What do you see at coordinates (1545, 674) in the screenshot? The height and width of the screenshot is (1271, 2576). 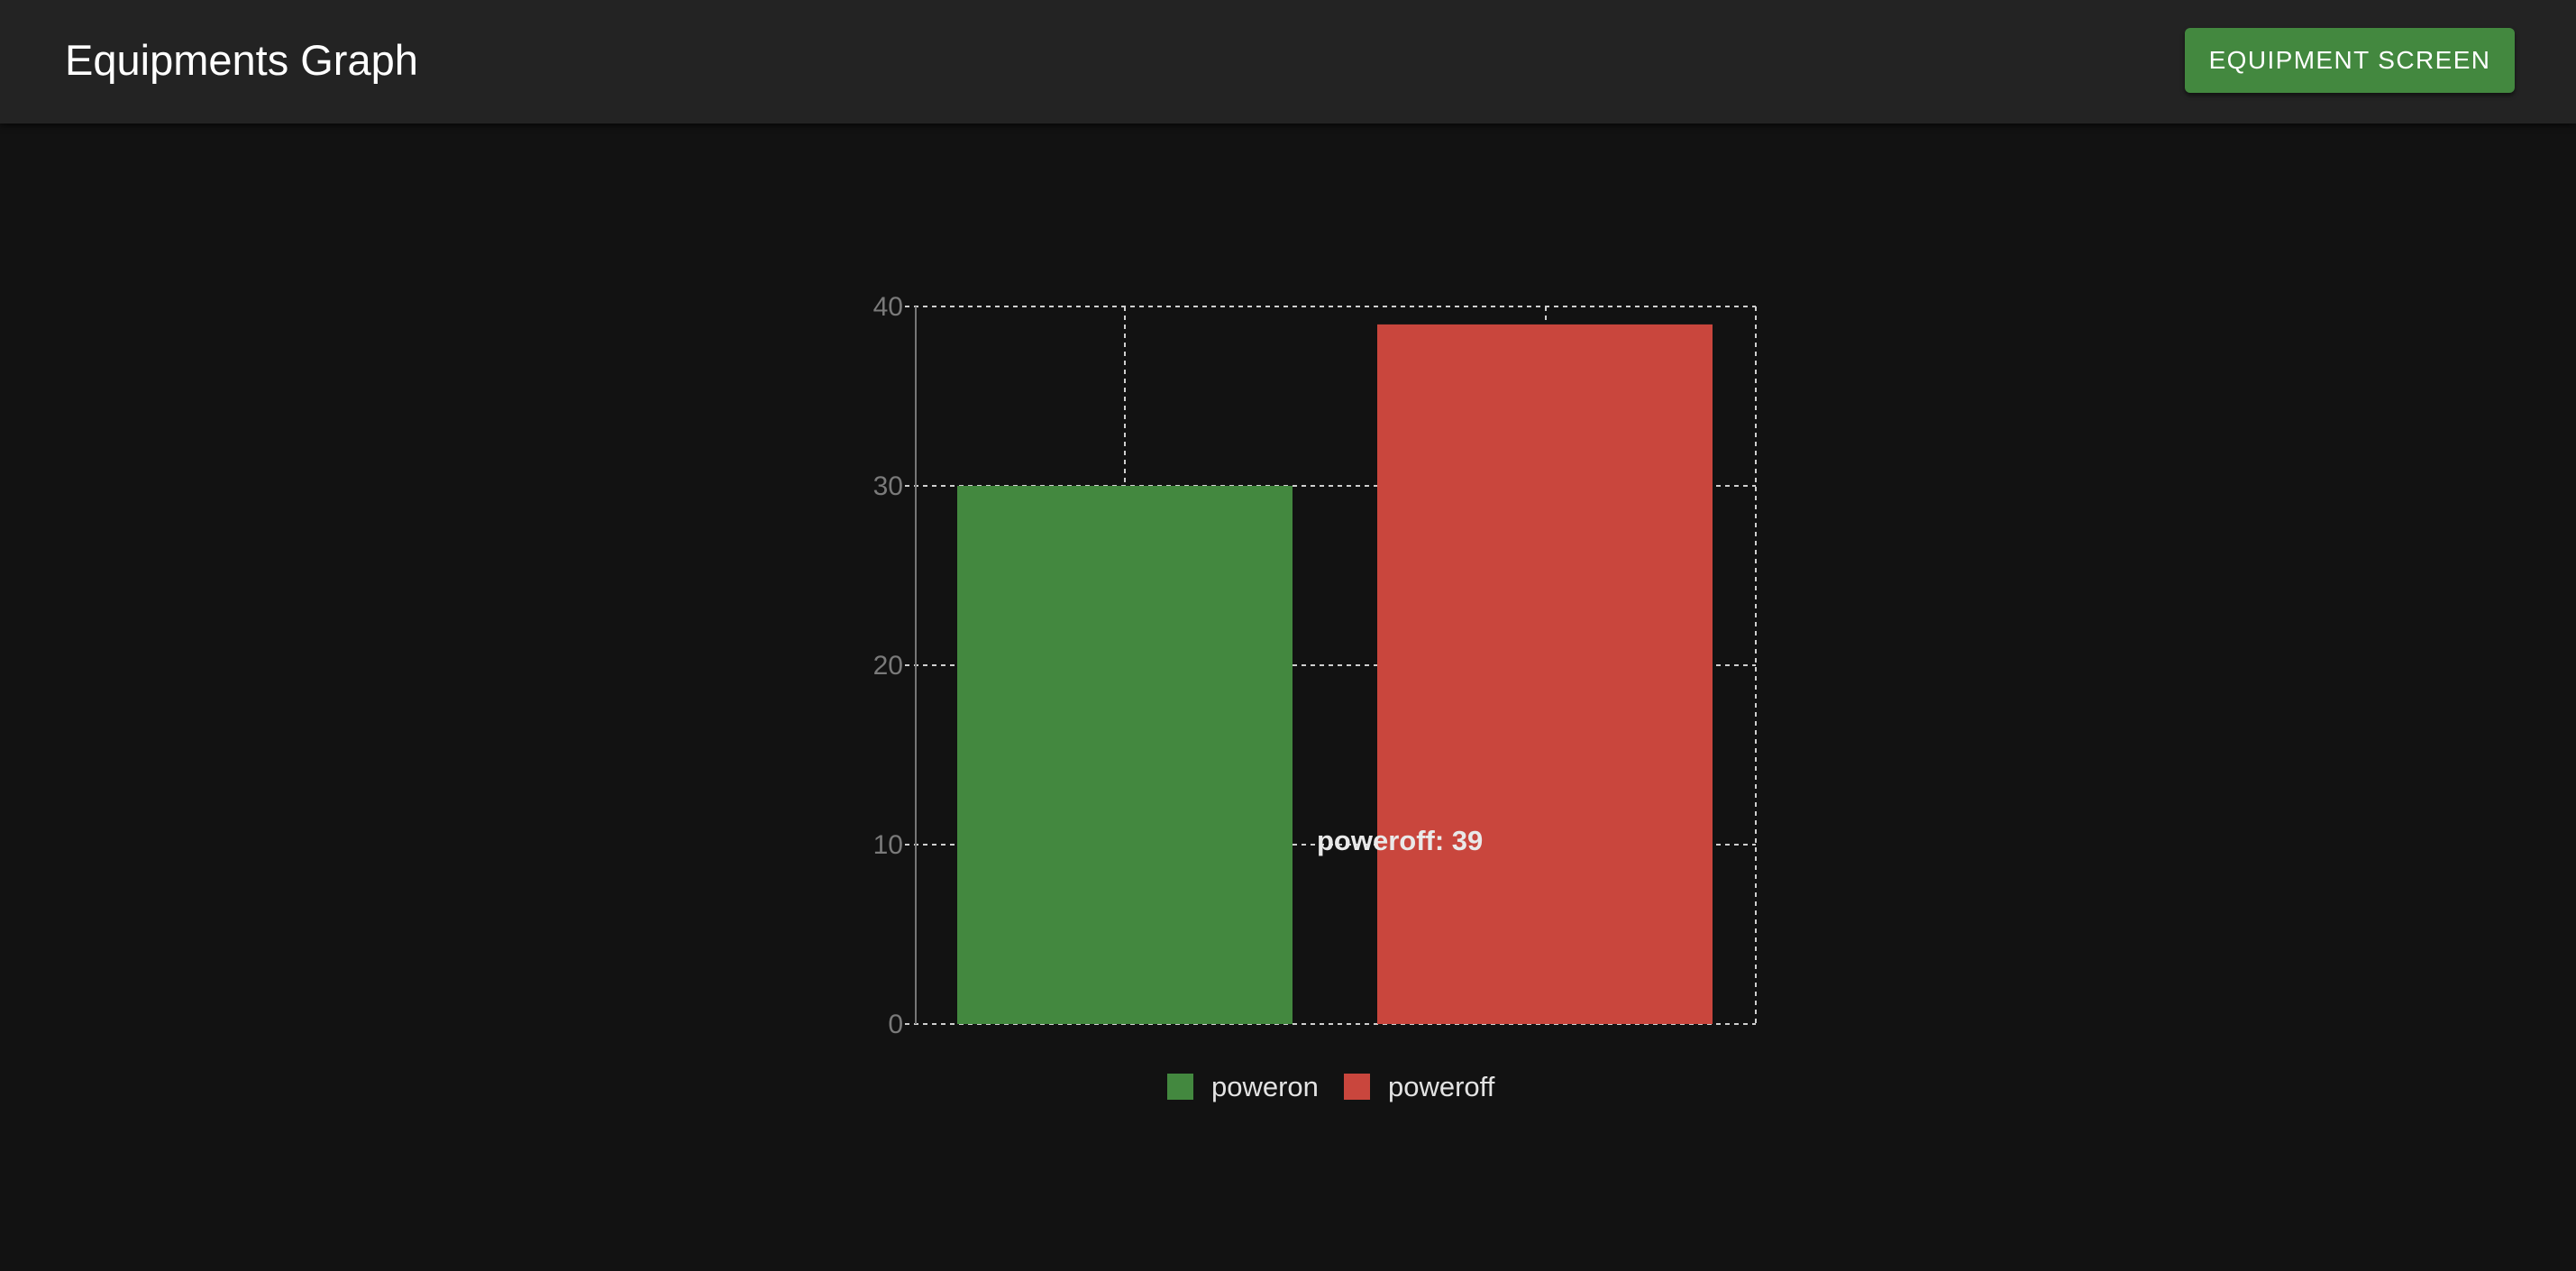 I see `bar-poweroff` at bounding box center [1545, 674].